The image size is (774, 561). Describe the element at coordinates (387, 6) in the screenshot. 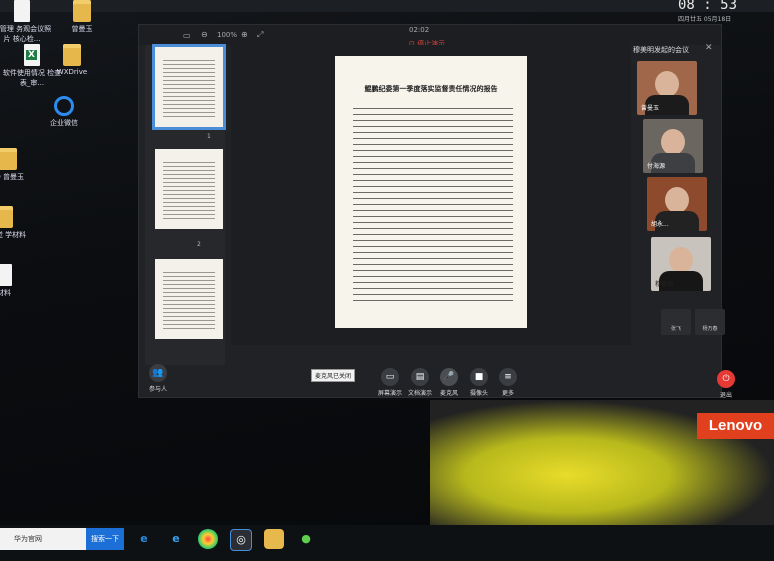

I see `desktop-top-strip` at that location.